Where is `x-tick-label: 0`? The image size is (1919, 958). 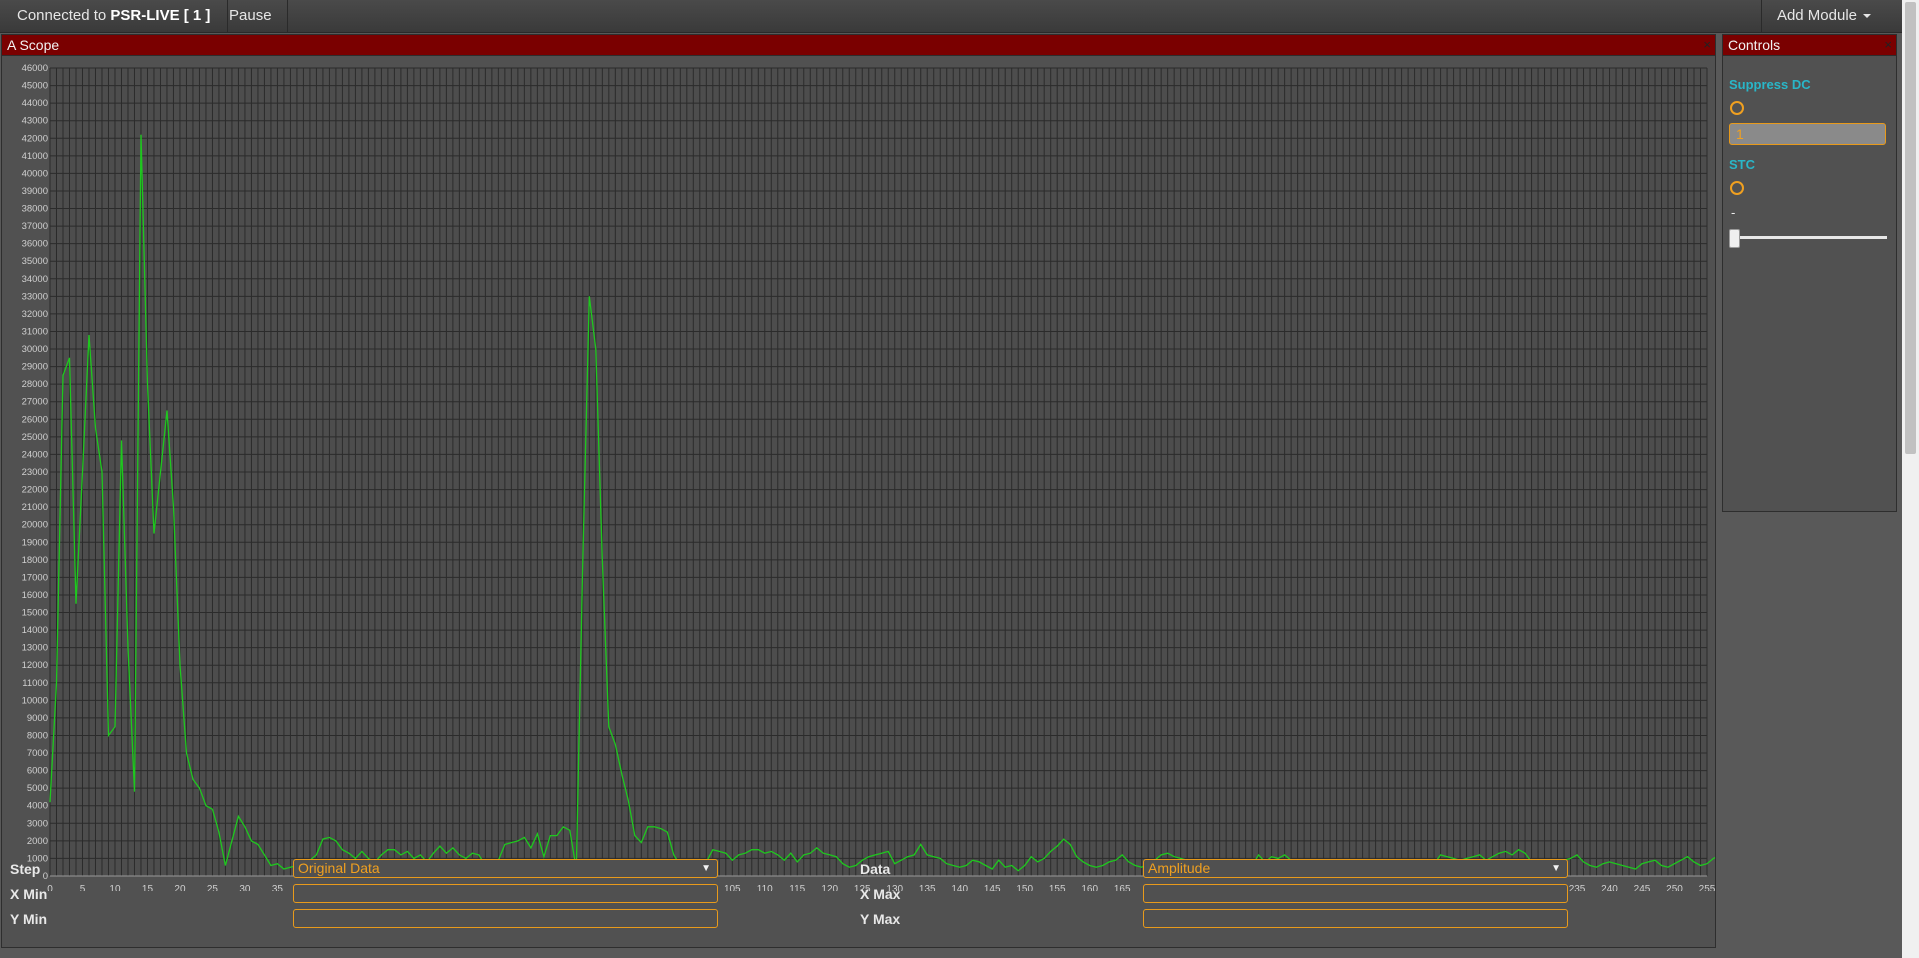
x-tick-label: 0 is located at coordinates (50, 887).